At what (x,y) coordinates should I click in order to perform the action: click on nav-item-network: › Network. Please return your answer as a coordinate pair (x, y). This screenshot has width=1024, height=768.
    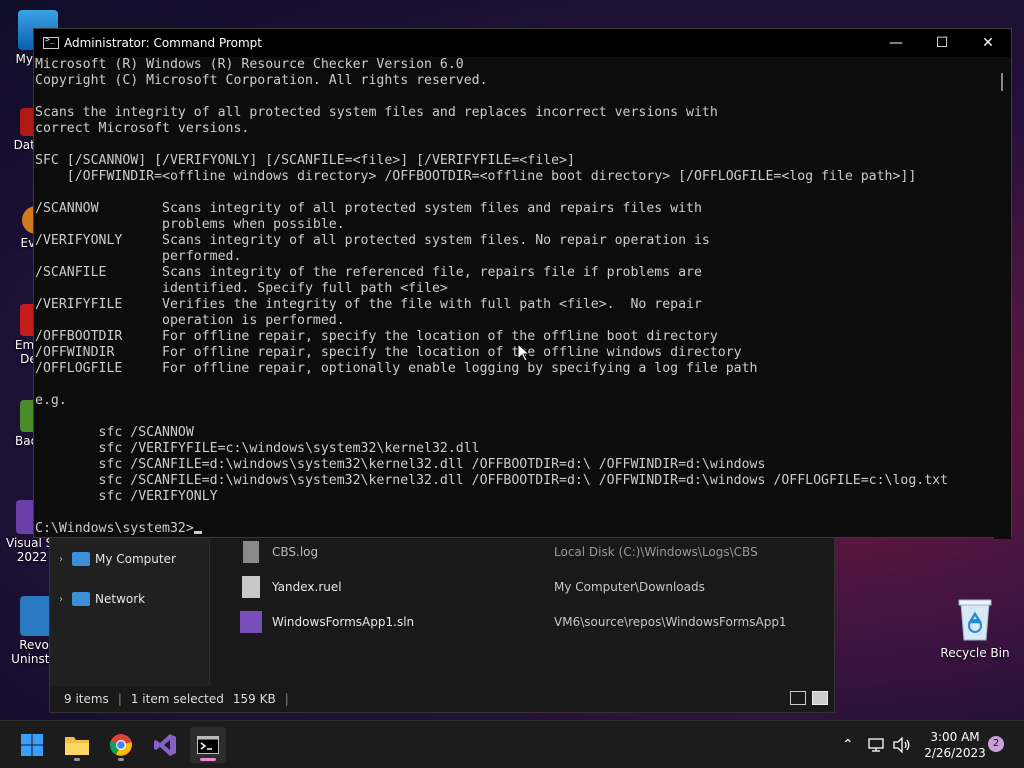
    Looking at the image, I should click on (129, 599).